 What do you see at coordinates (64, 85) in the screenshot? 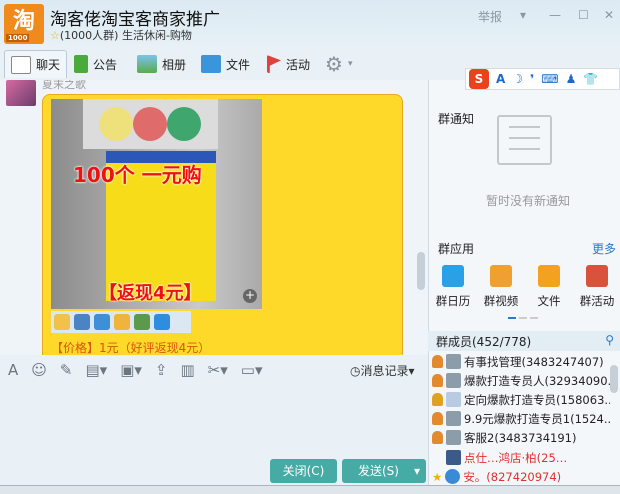
I see `sender-name: 夏末之歌` at bounding box center [64, 85].